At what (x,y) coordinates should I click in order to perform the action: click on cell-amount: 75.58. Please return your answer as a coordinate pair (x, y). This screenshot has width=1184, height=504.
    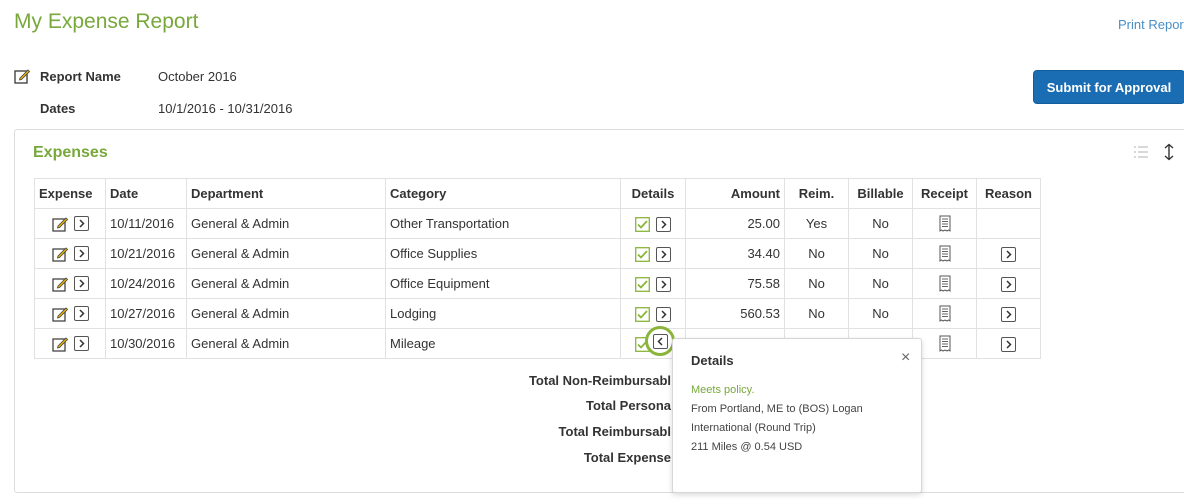
    Looking at the image, I should click on (735, 283).